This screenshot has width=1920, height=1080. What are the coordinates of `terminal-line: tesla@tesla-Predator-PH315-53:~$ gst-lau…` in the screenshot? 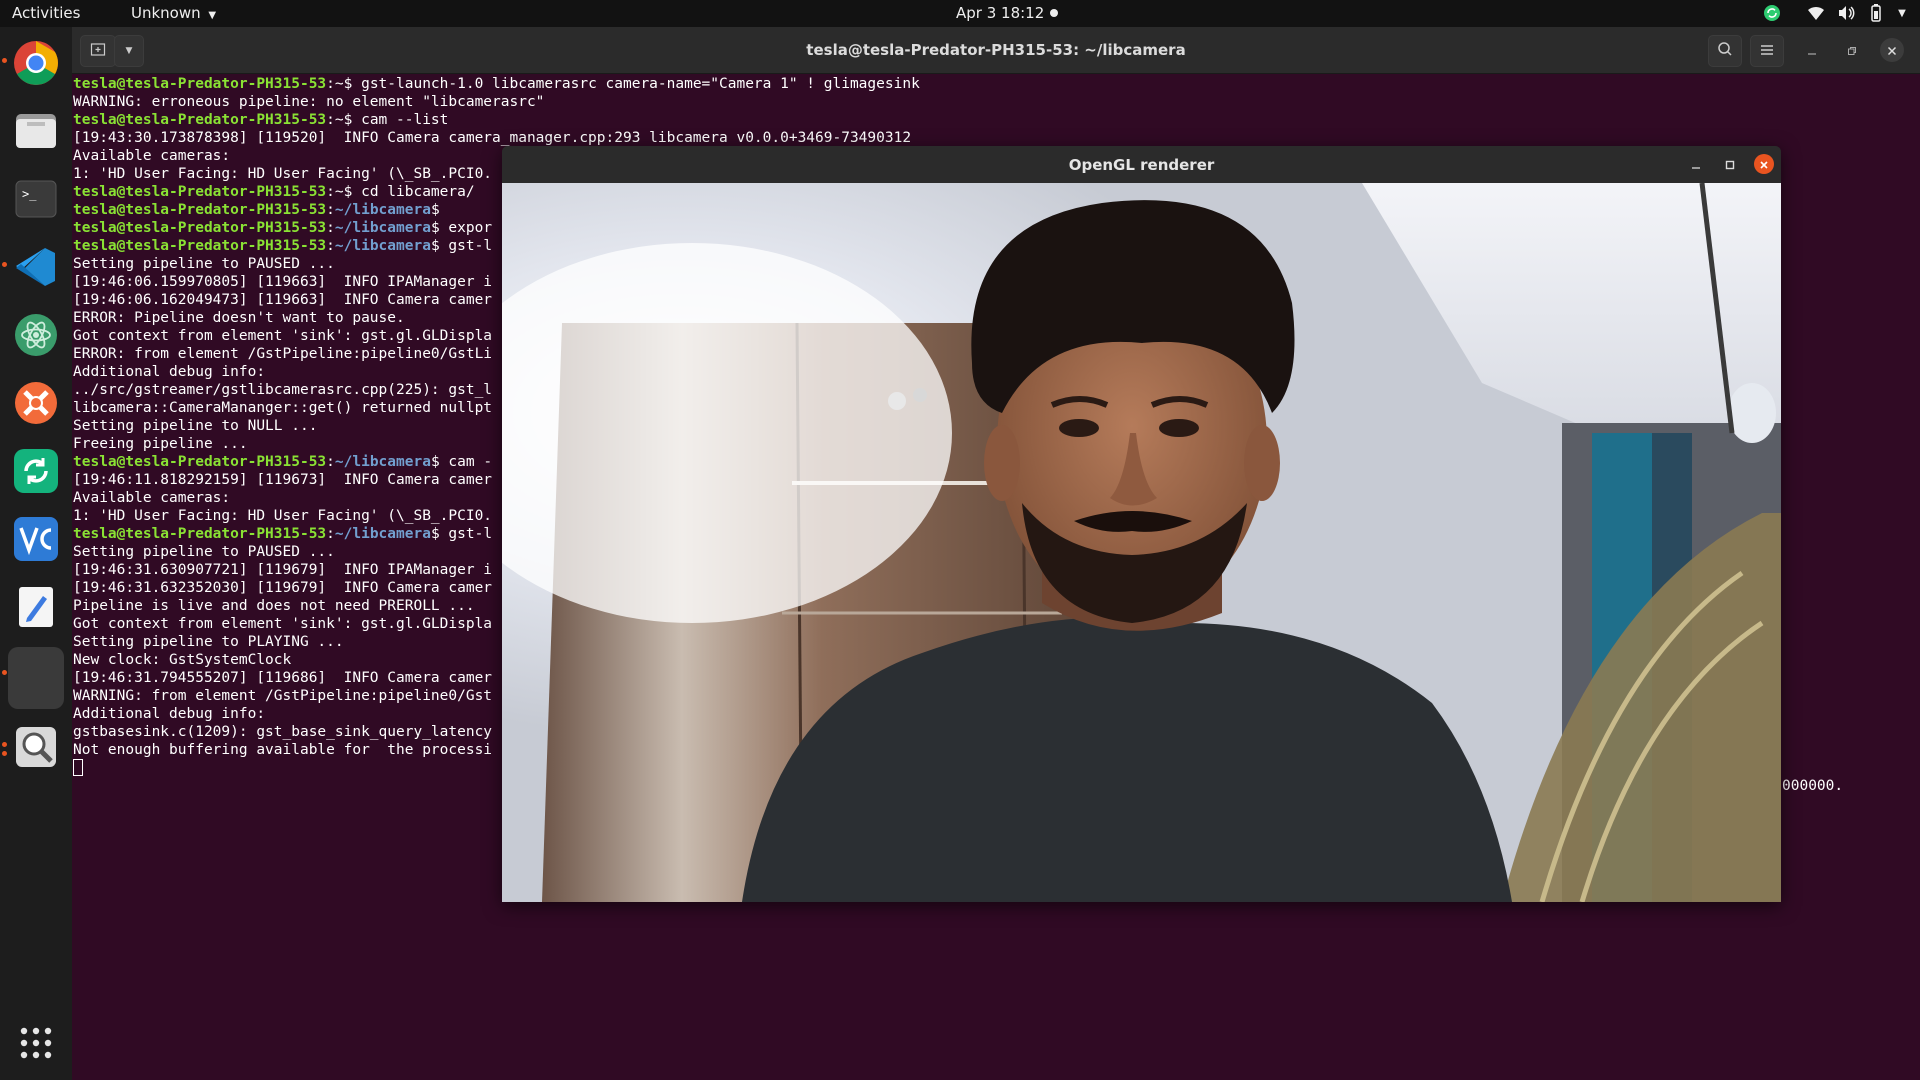 It's located at (996, 84).